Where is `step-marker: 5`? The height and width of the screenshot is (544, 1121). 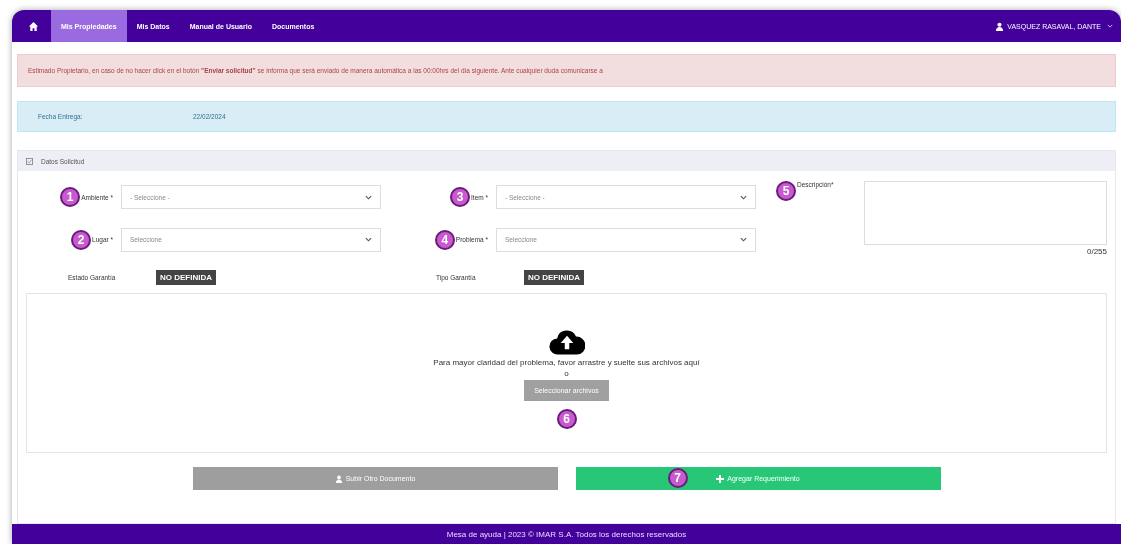
step-marker: 5 is located at coordinates (786, 191).